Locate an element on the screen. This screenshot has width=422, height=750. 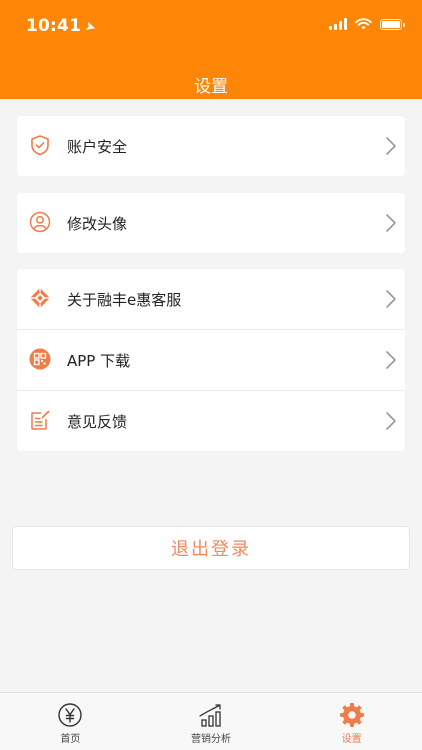
app-header: 10:41 ➤ 设置 is located at coordinates (211, 49).